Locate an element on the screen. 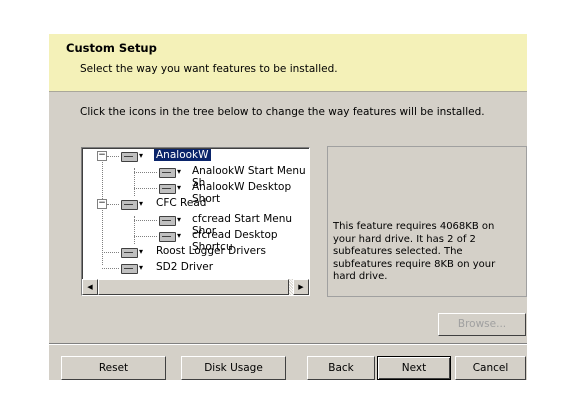 The height and width of the screenshot is (415, 578). cancel-button: Cancel is located at coordinates (490, 368).